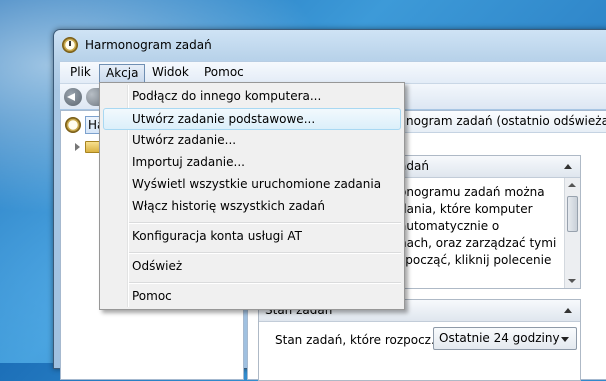 This screenshot has width=606, height=381. What do you see at coordinates (93, 97) in the screenshot?
I see `forward-arrow-icon` at bounding box center [93, 97].